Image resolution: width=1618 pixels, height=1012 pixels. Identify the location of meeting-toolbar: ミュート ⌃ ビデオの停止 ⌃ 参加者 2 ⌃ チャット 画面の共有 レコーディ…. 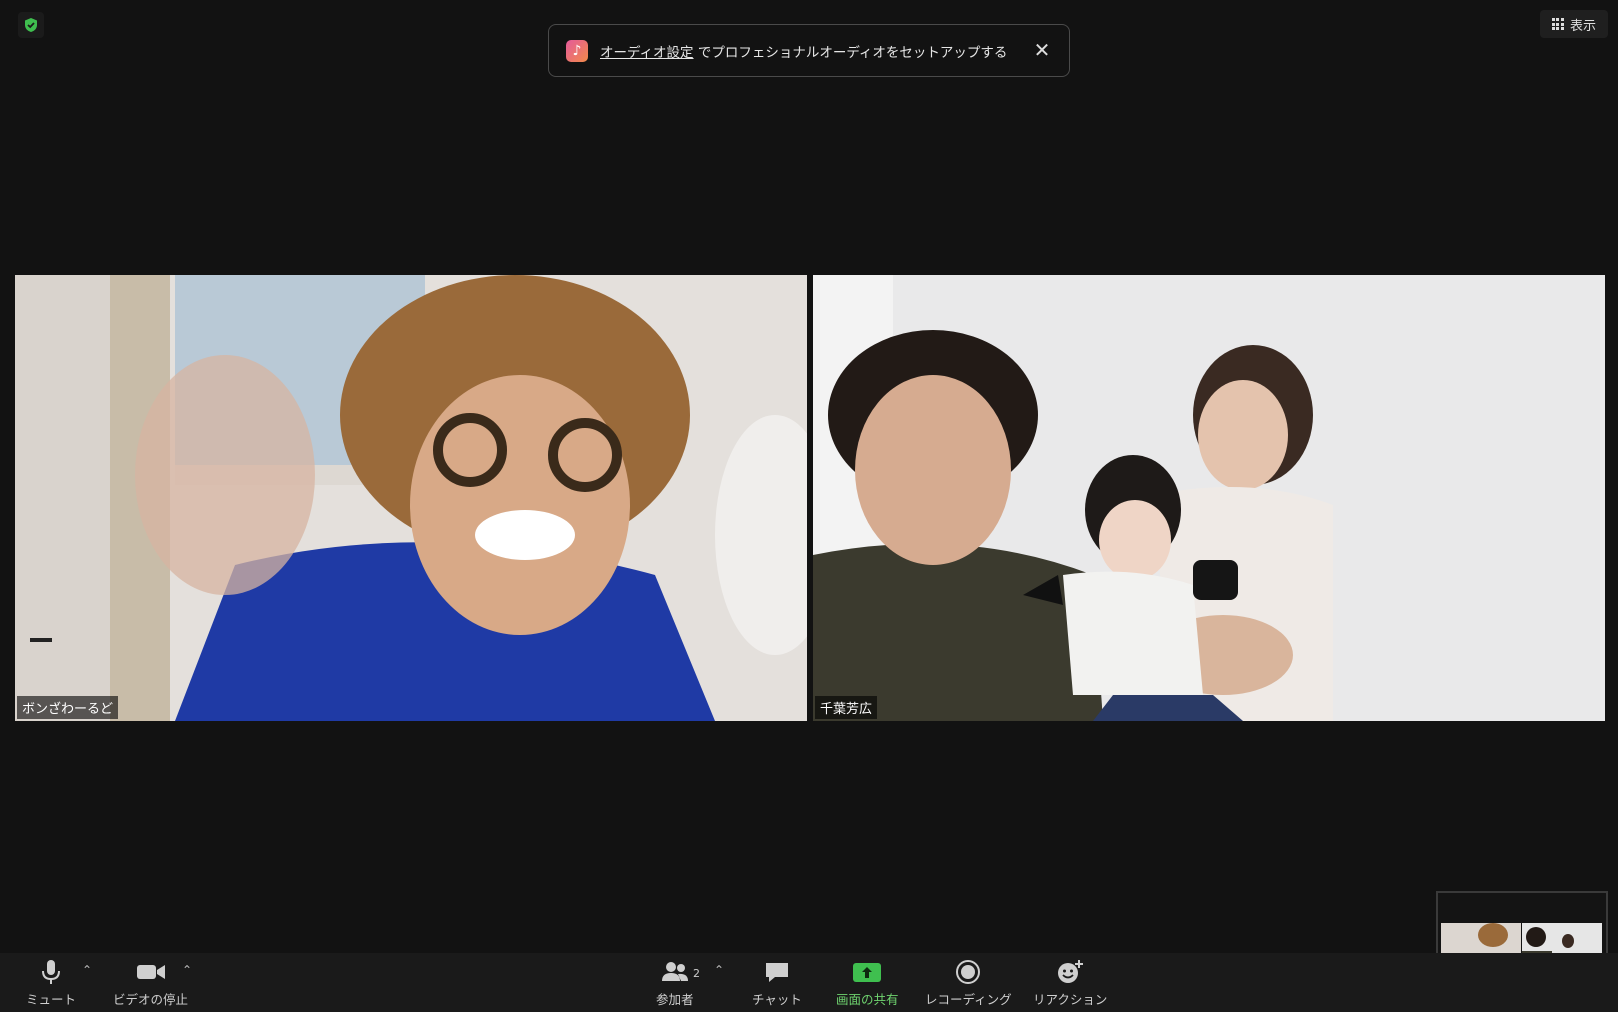
(809, 982).